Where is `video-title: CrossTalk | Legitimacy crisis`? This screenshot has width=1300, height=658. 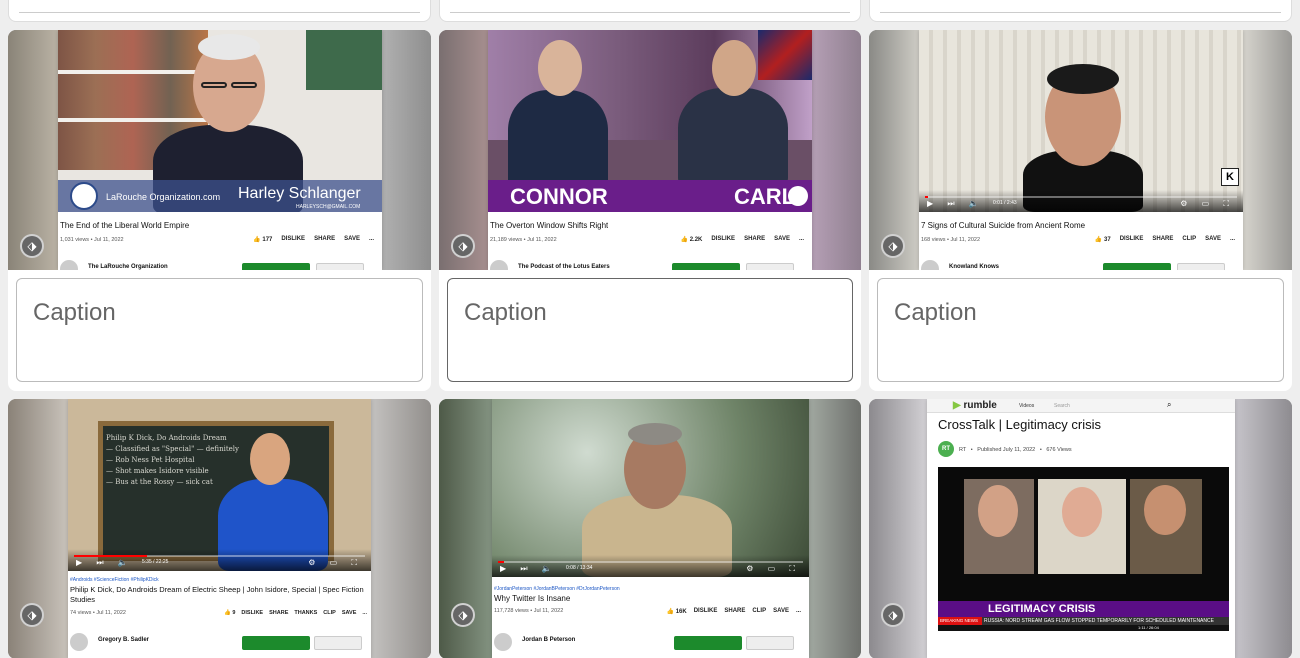 video-title: CrossTalk | Legitimacy crisis is located at coordinates (1020, 424).